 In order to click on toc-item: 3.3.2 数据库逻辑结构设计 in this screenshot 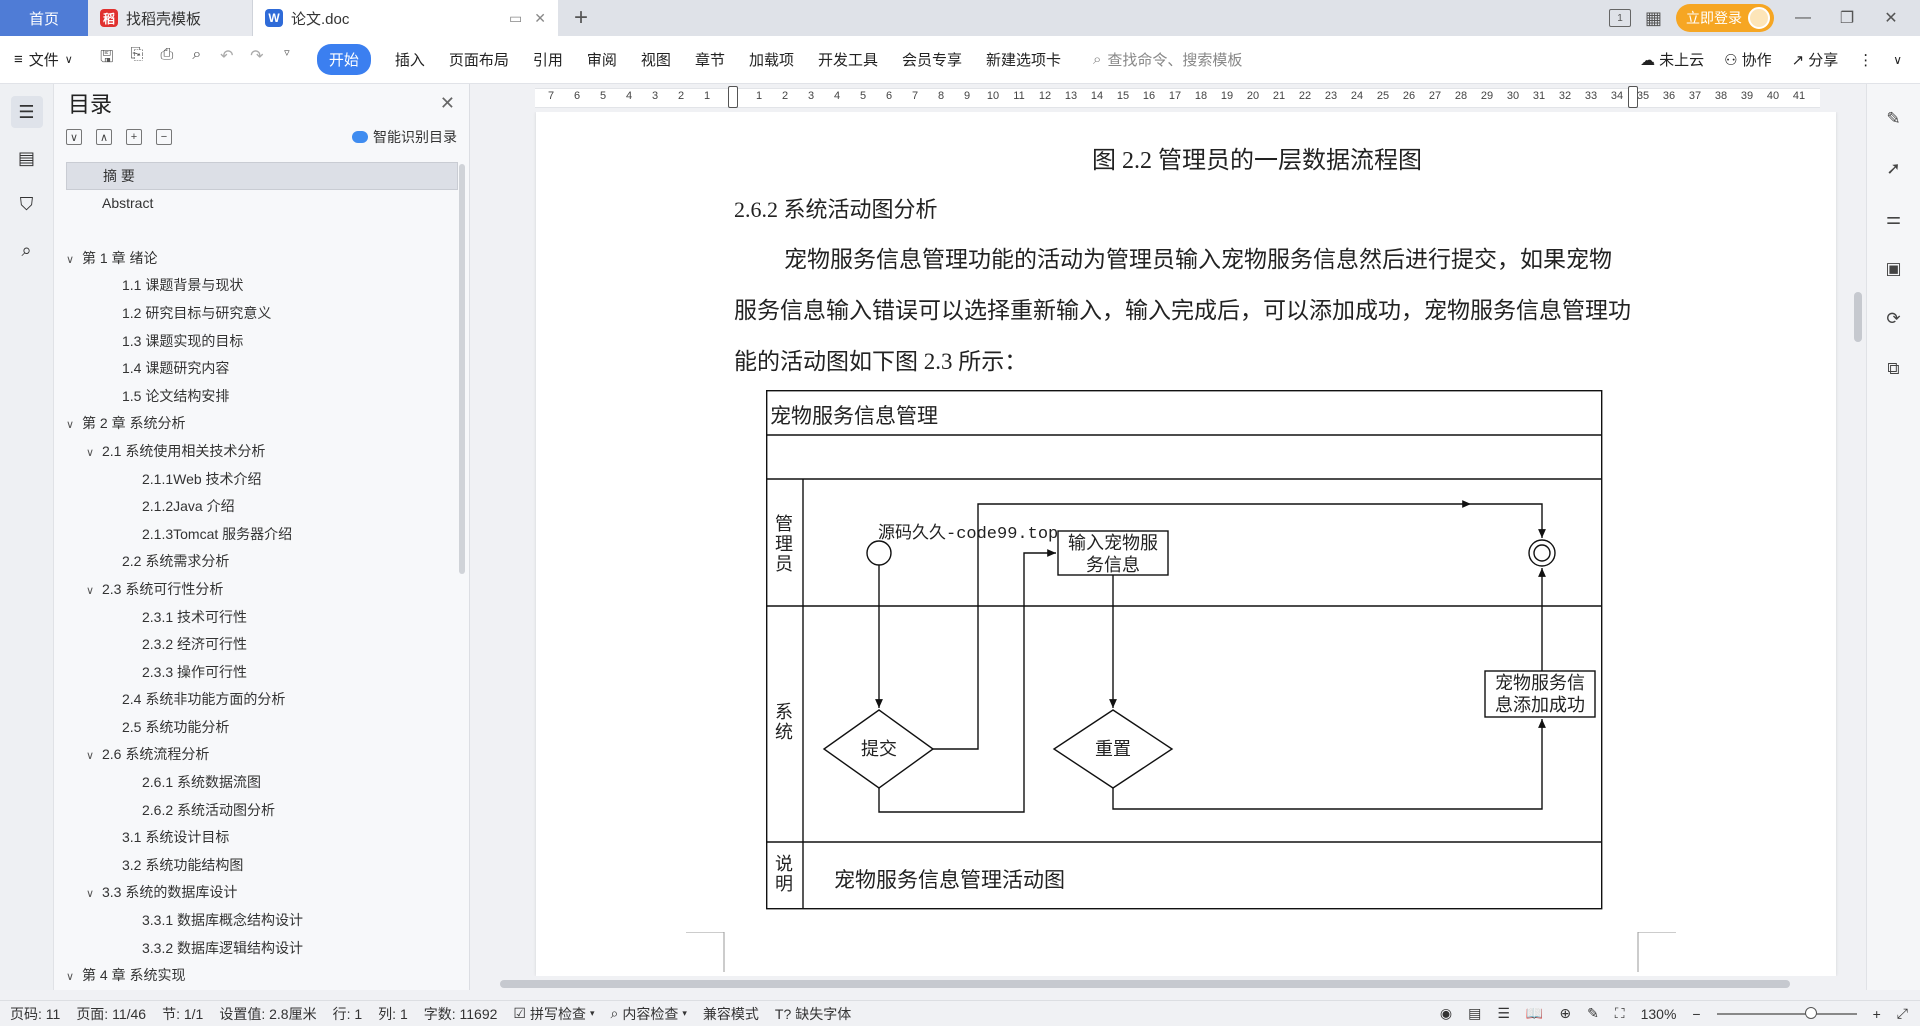, I will do `click(262, 949)`.